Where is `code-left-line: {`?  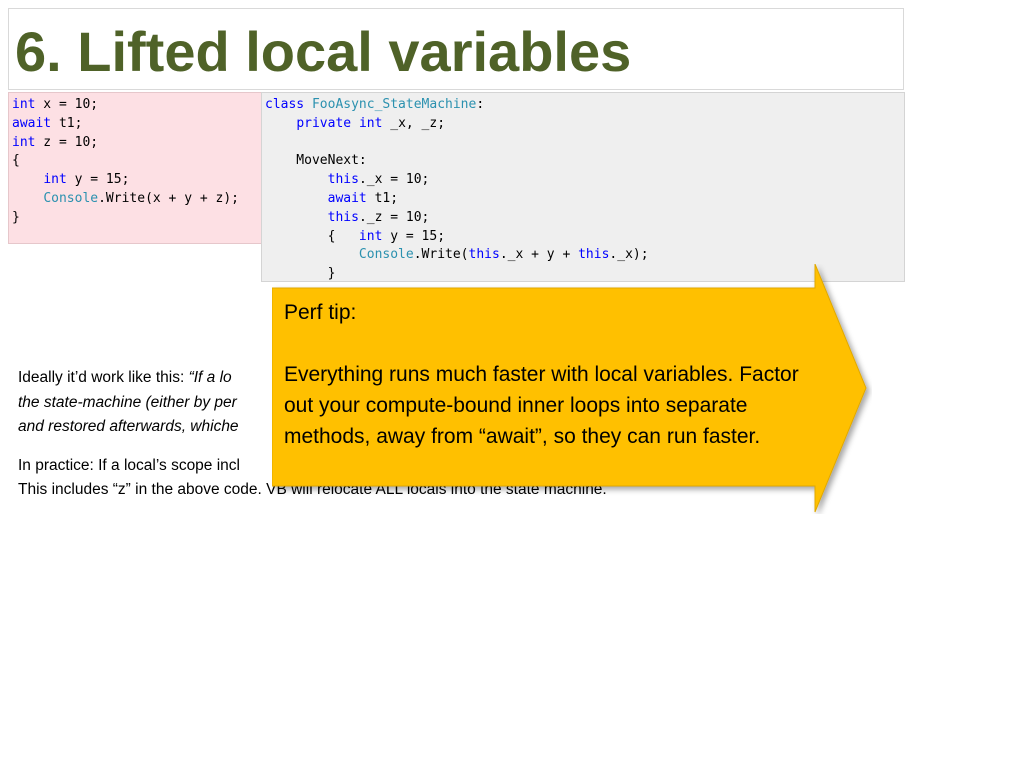
code-left-line: { is located at coordinates (135, 161).